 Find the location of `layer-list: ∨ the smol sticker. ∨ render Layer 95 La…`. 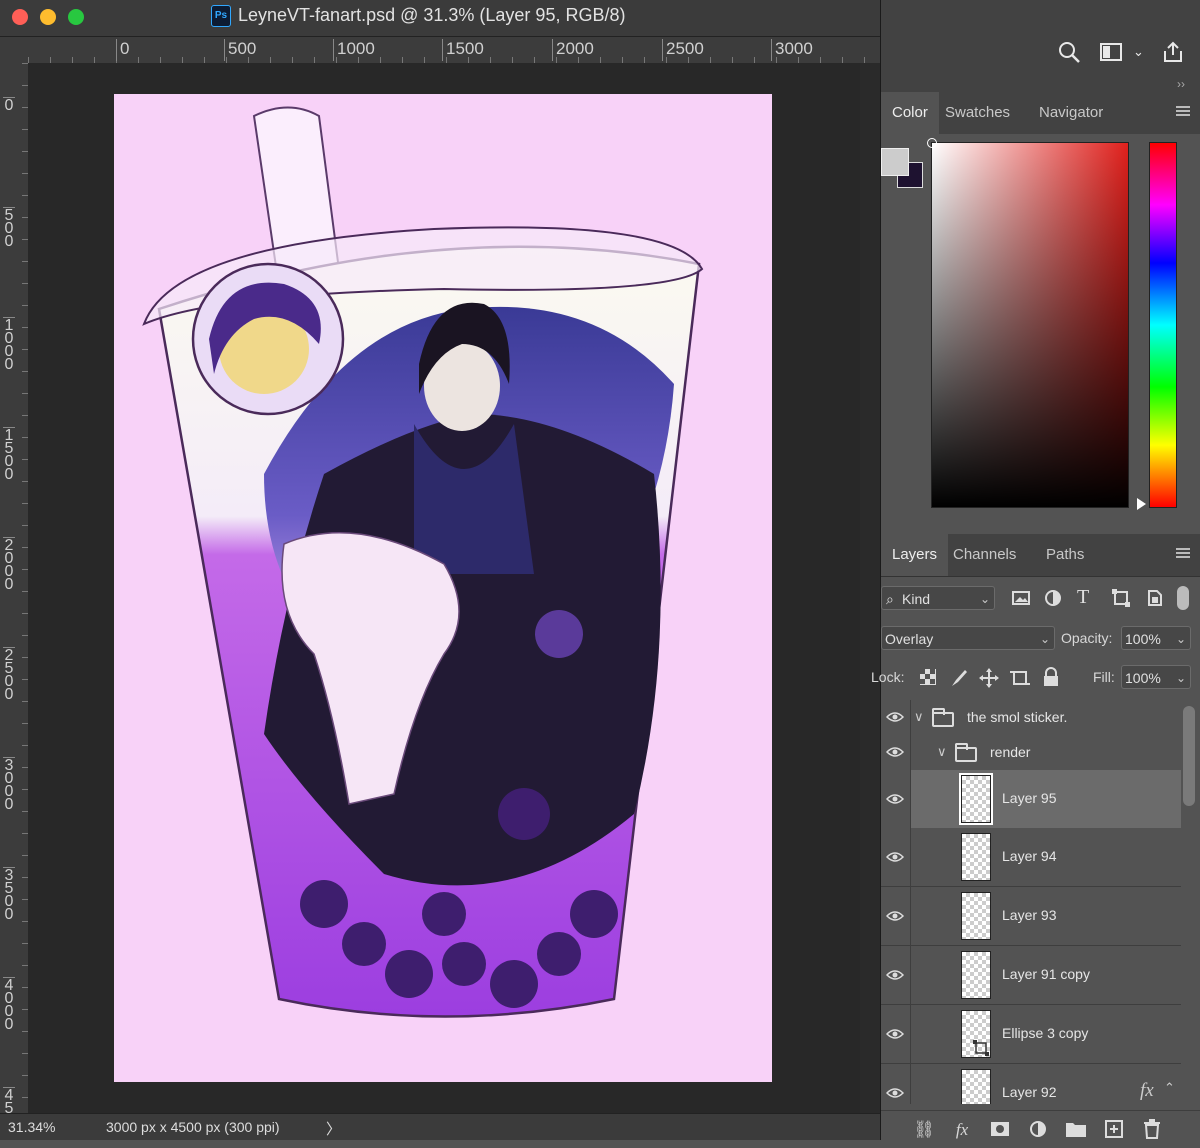

layer-list: ∨ the smol sticker. ∨ render Layer 95 La… is located at coordinates (1031, 902).